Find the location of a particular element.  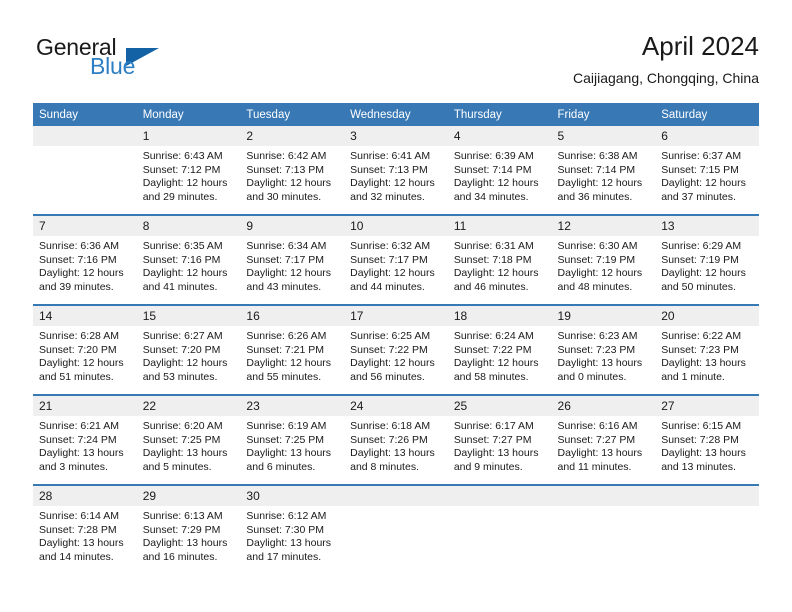

day-detail-line: and 58 minutes. is located at coordinates (491, 376).